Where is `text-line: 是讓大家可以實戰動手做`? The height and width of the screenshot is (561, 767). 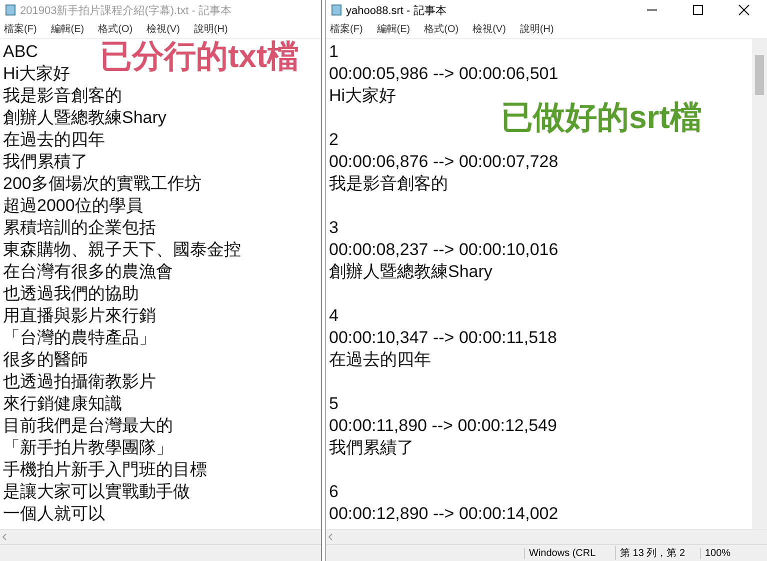
text-line: 是讓大家可以實戰動手做 is located at coordinates (96, 492).